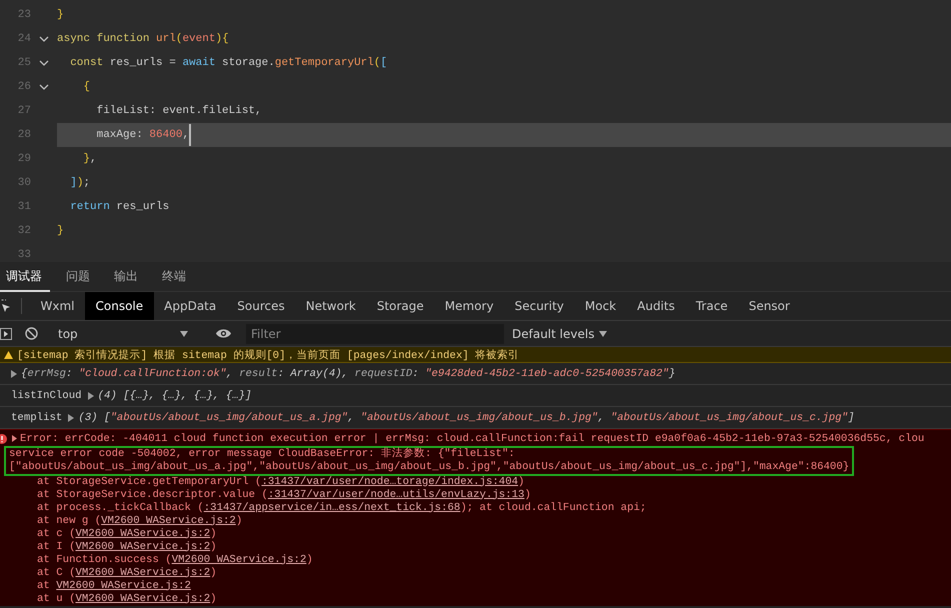 This screenshot has width=951, height=608. I want to click on code-line: async function url(event){, so click(143, 39).